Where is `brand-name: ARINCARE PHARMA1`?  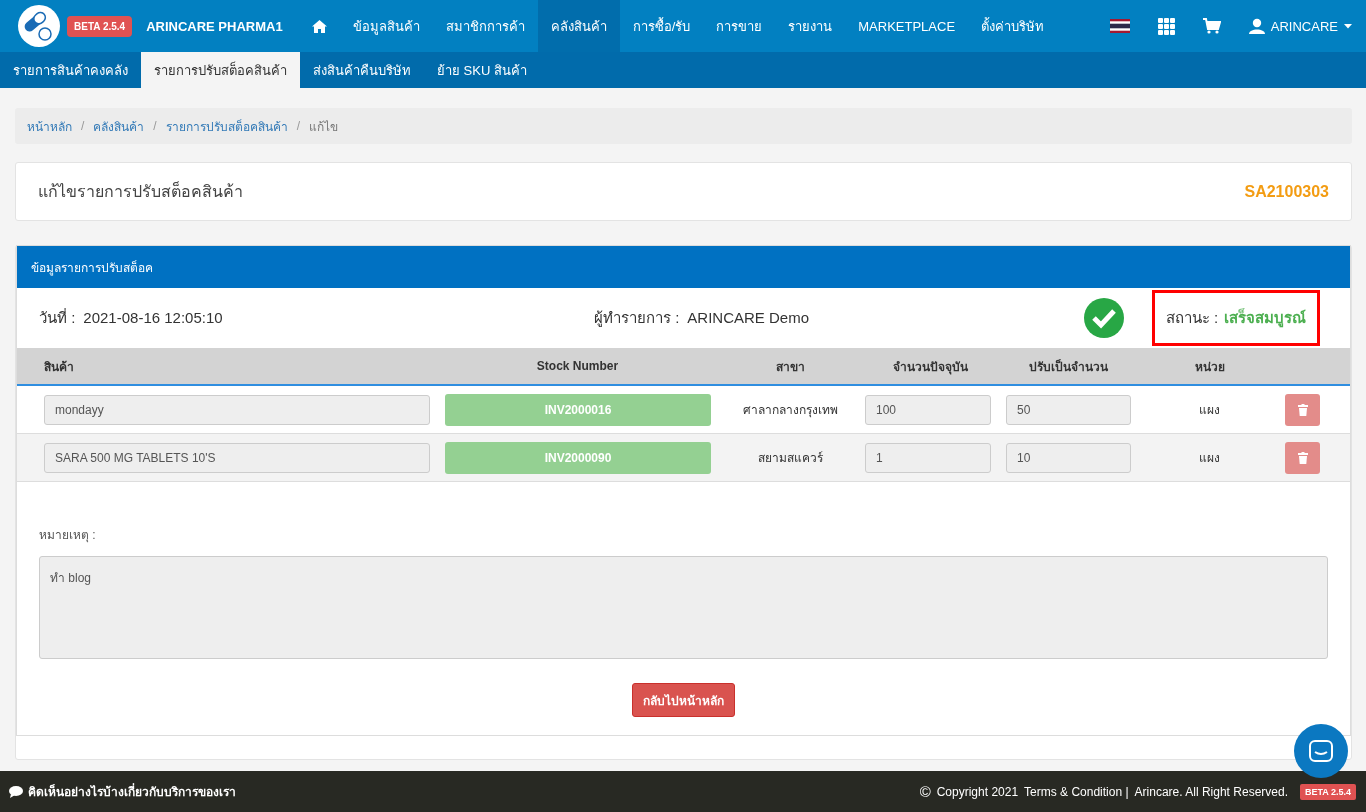
brand-name: ARINCARE PHARMA1 is located at coordinates (214, 26).